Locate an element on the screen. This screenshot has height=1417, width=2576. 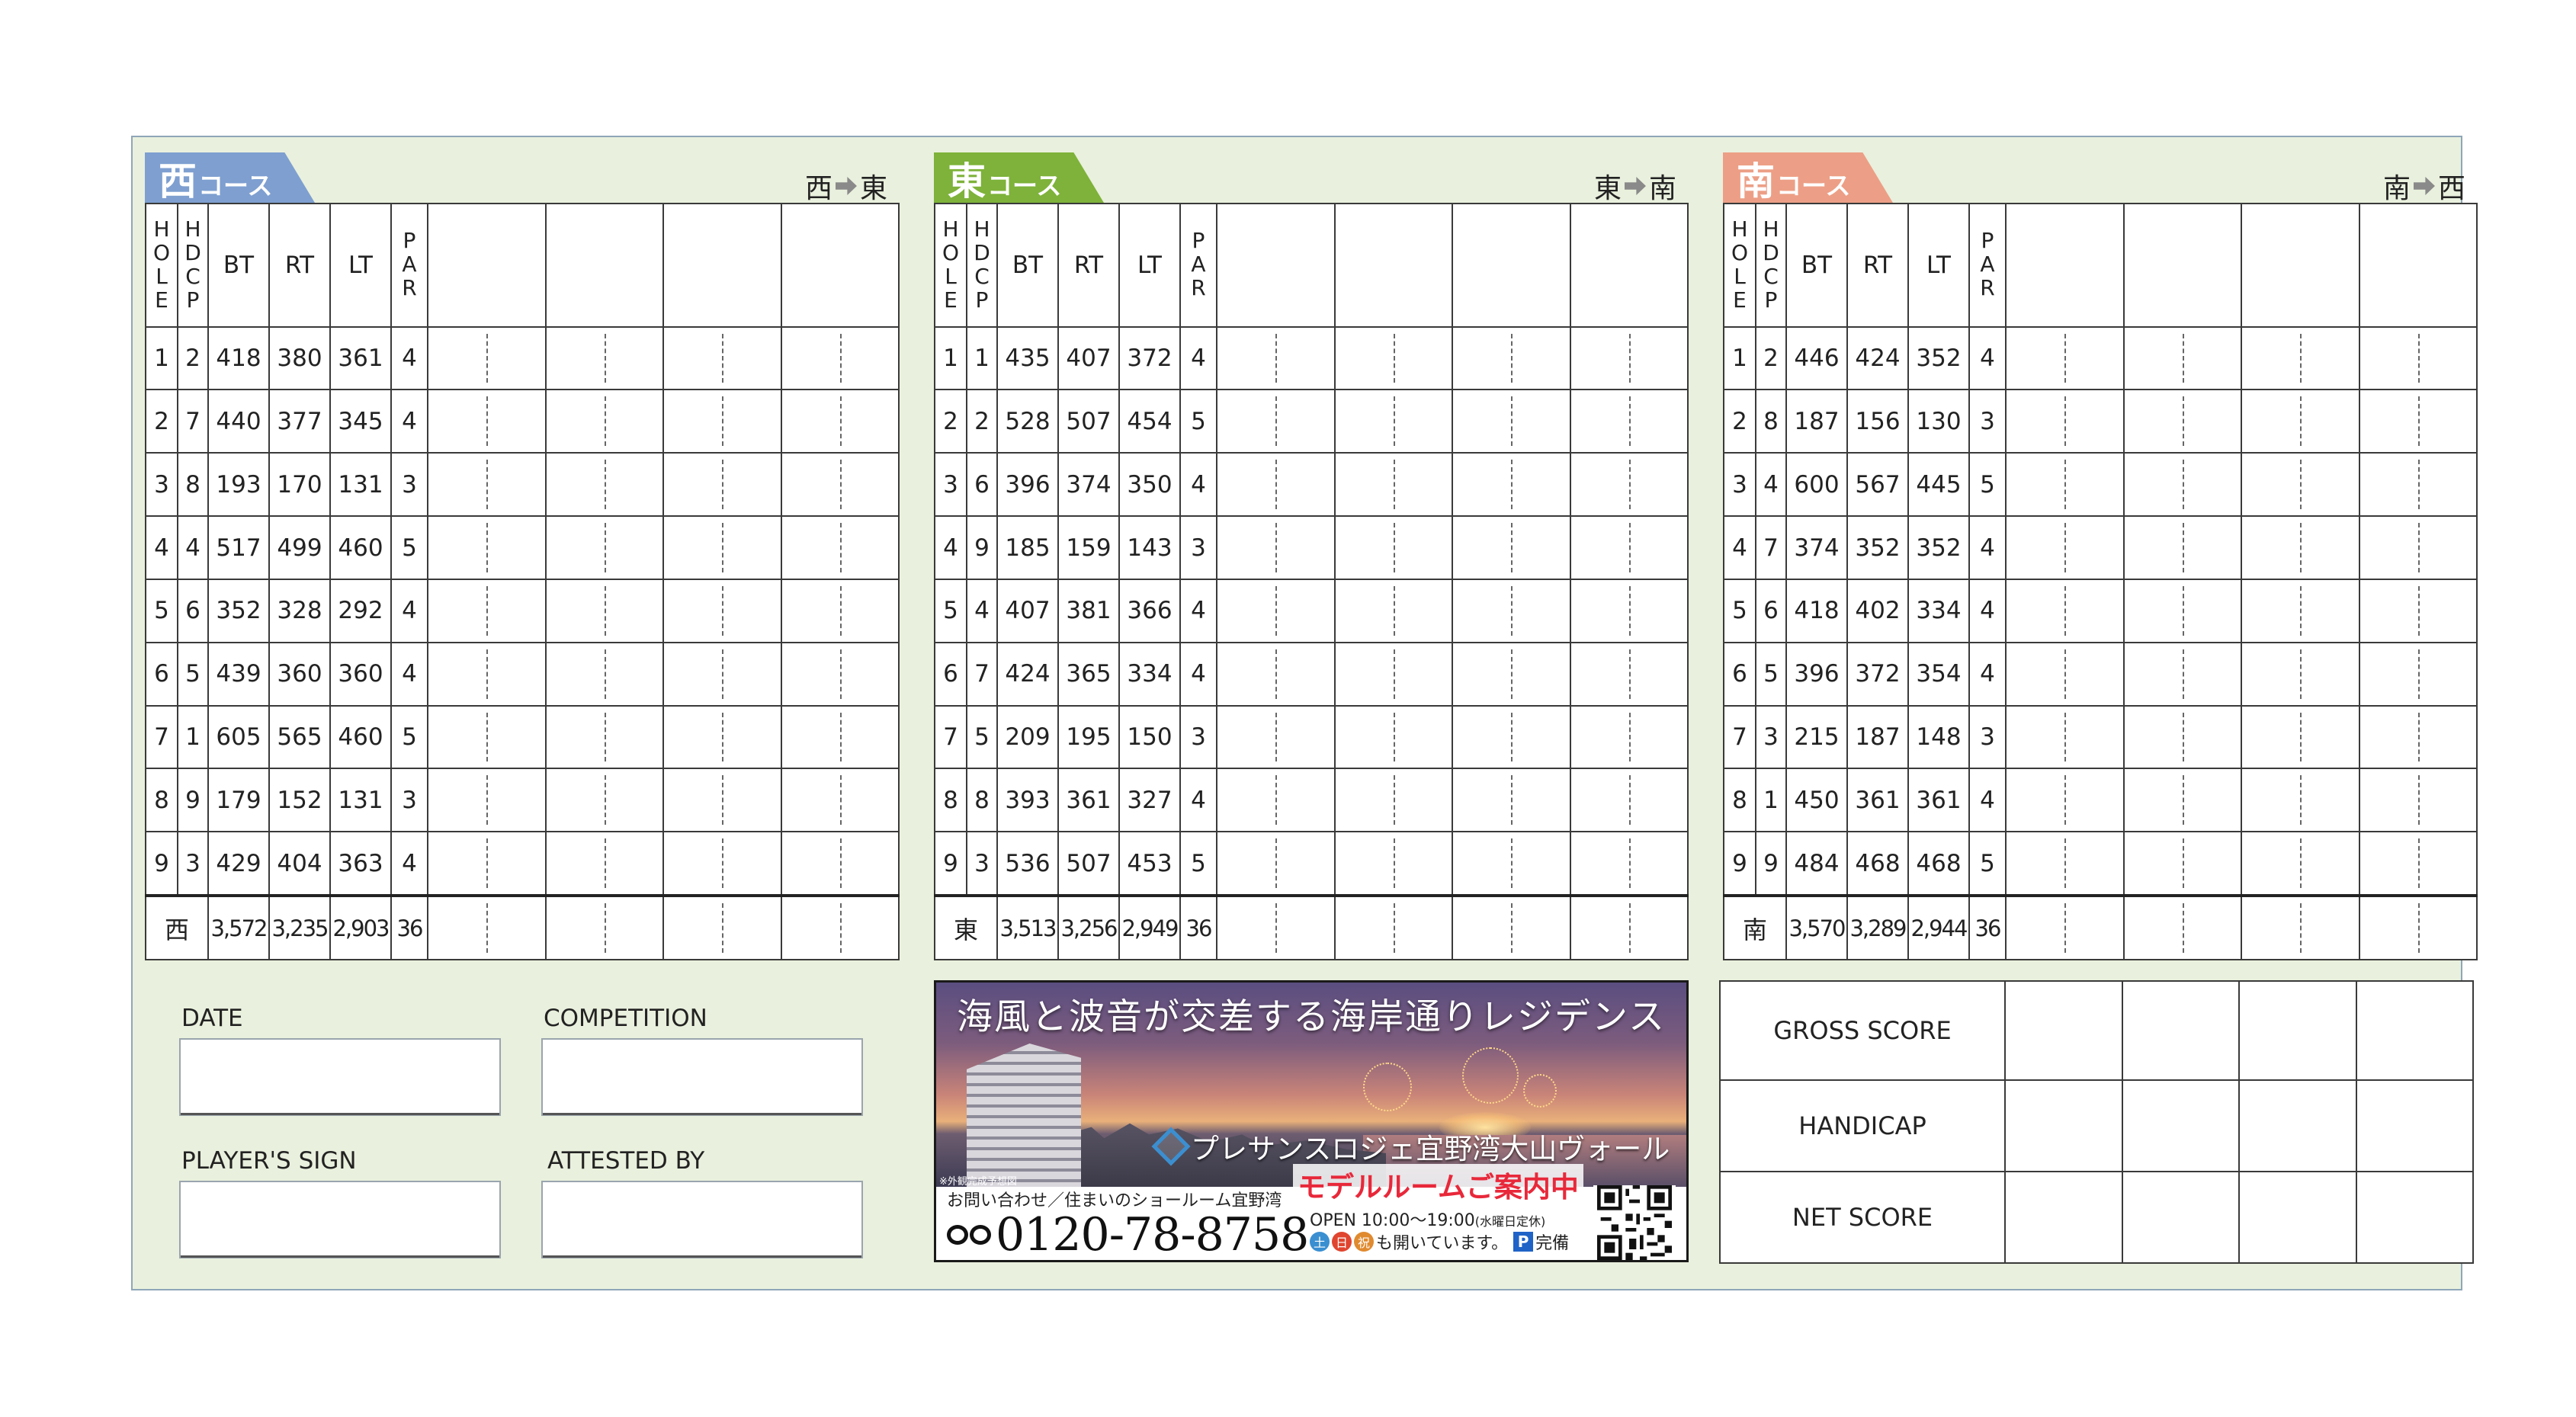
ad-phone: 0120-78-8758 is located at coordinates (1128, 1234).